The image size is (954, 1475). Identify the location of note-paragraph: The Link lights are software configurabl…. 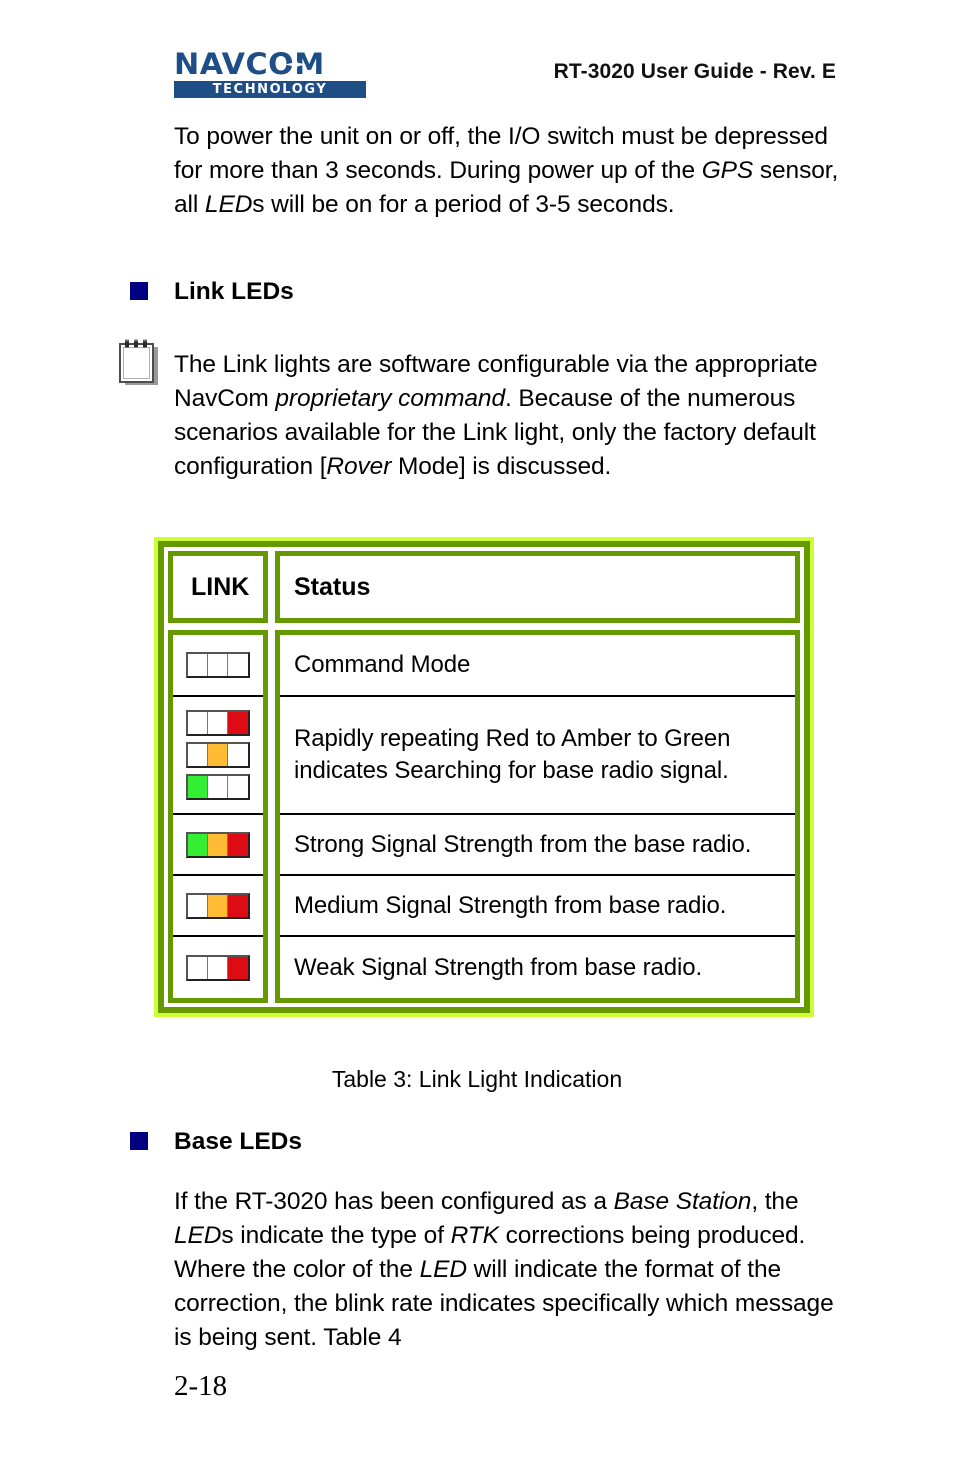
(496, 415).